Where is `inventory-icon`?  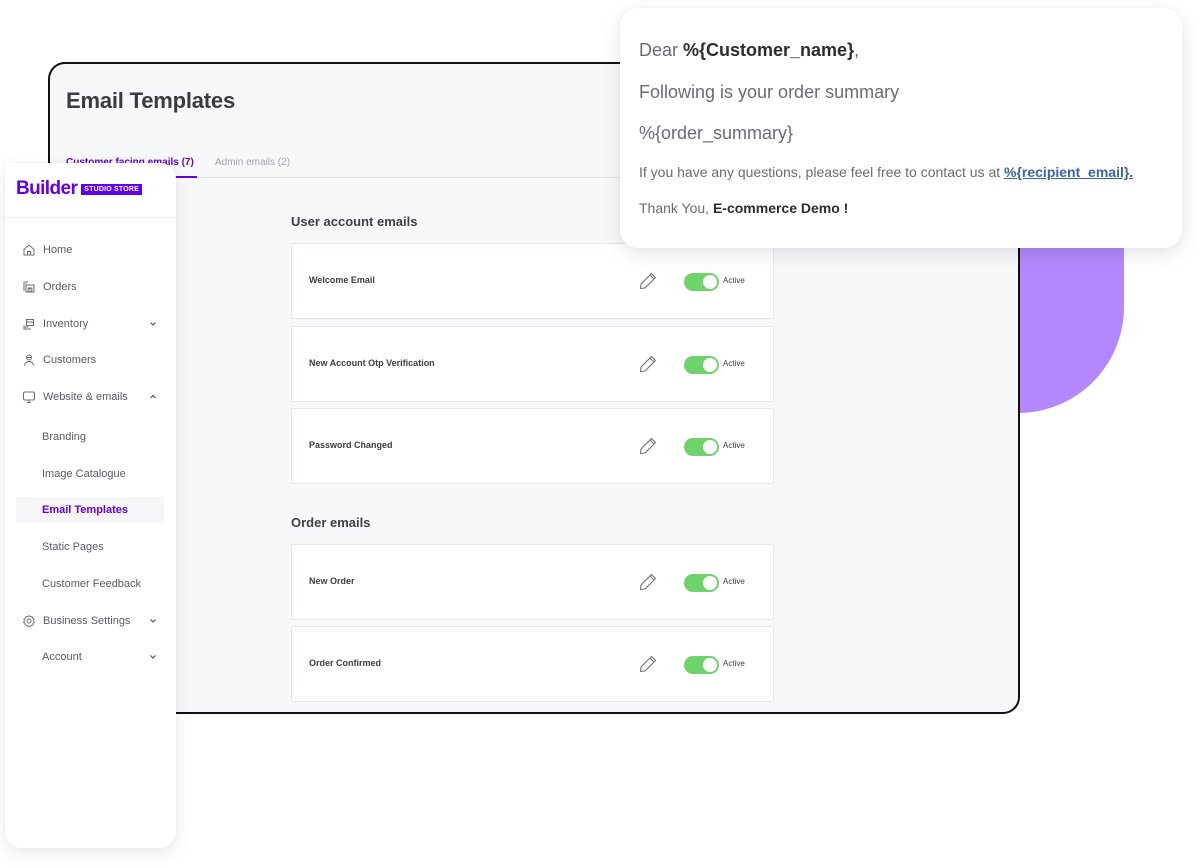 inventory-icon is located at coordinates (28, 324).